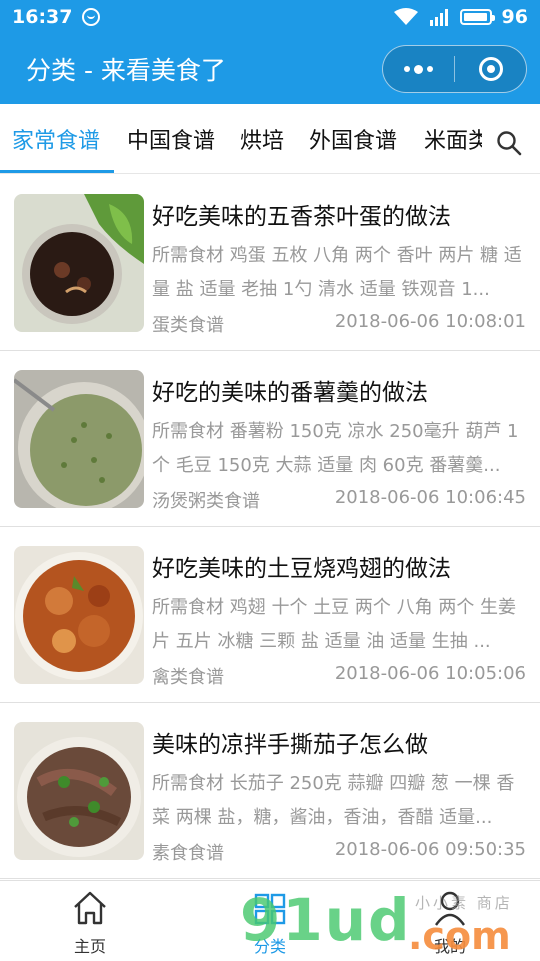 The image size is (540, 961). Describe the element at coordinates (477, 17) in the screenshot. I see `battery-icon` at that location.